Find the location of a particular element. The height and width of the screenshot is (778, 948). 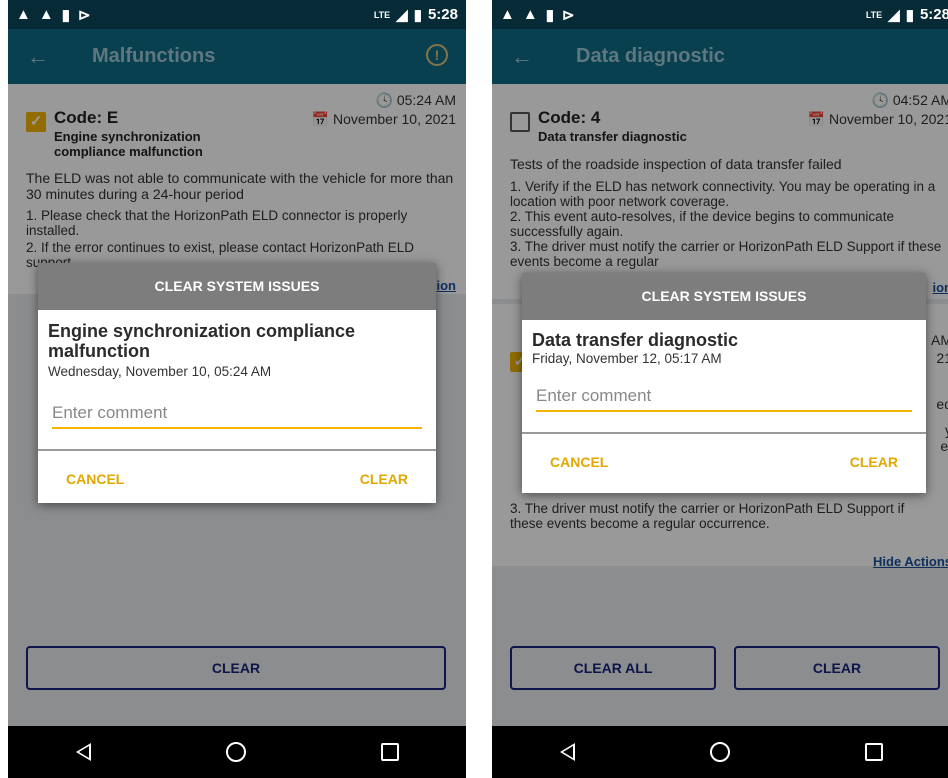

dialog-issue-title: Data transfer diagnostic is located at coordinates (635, 340).